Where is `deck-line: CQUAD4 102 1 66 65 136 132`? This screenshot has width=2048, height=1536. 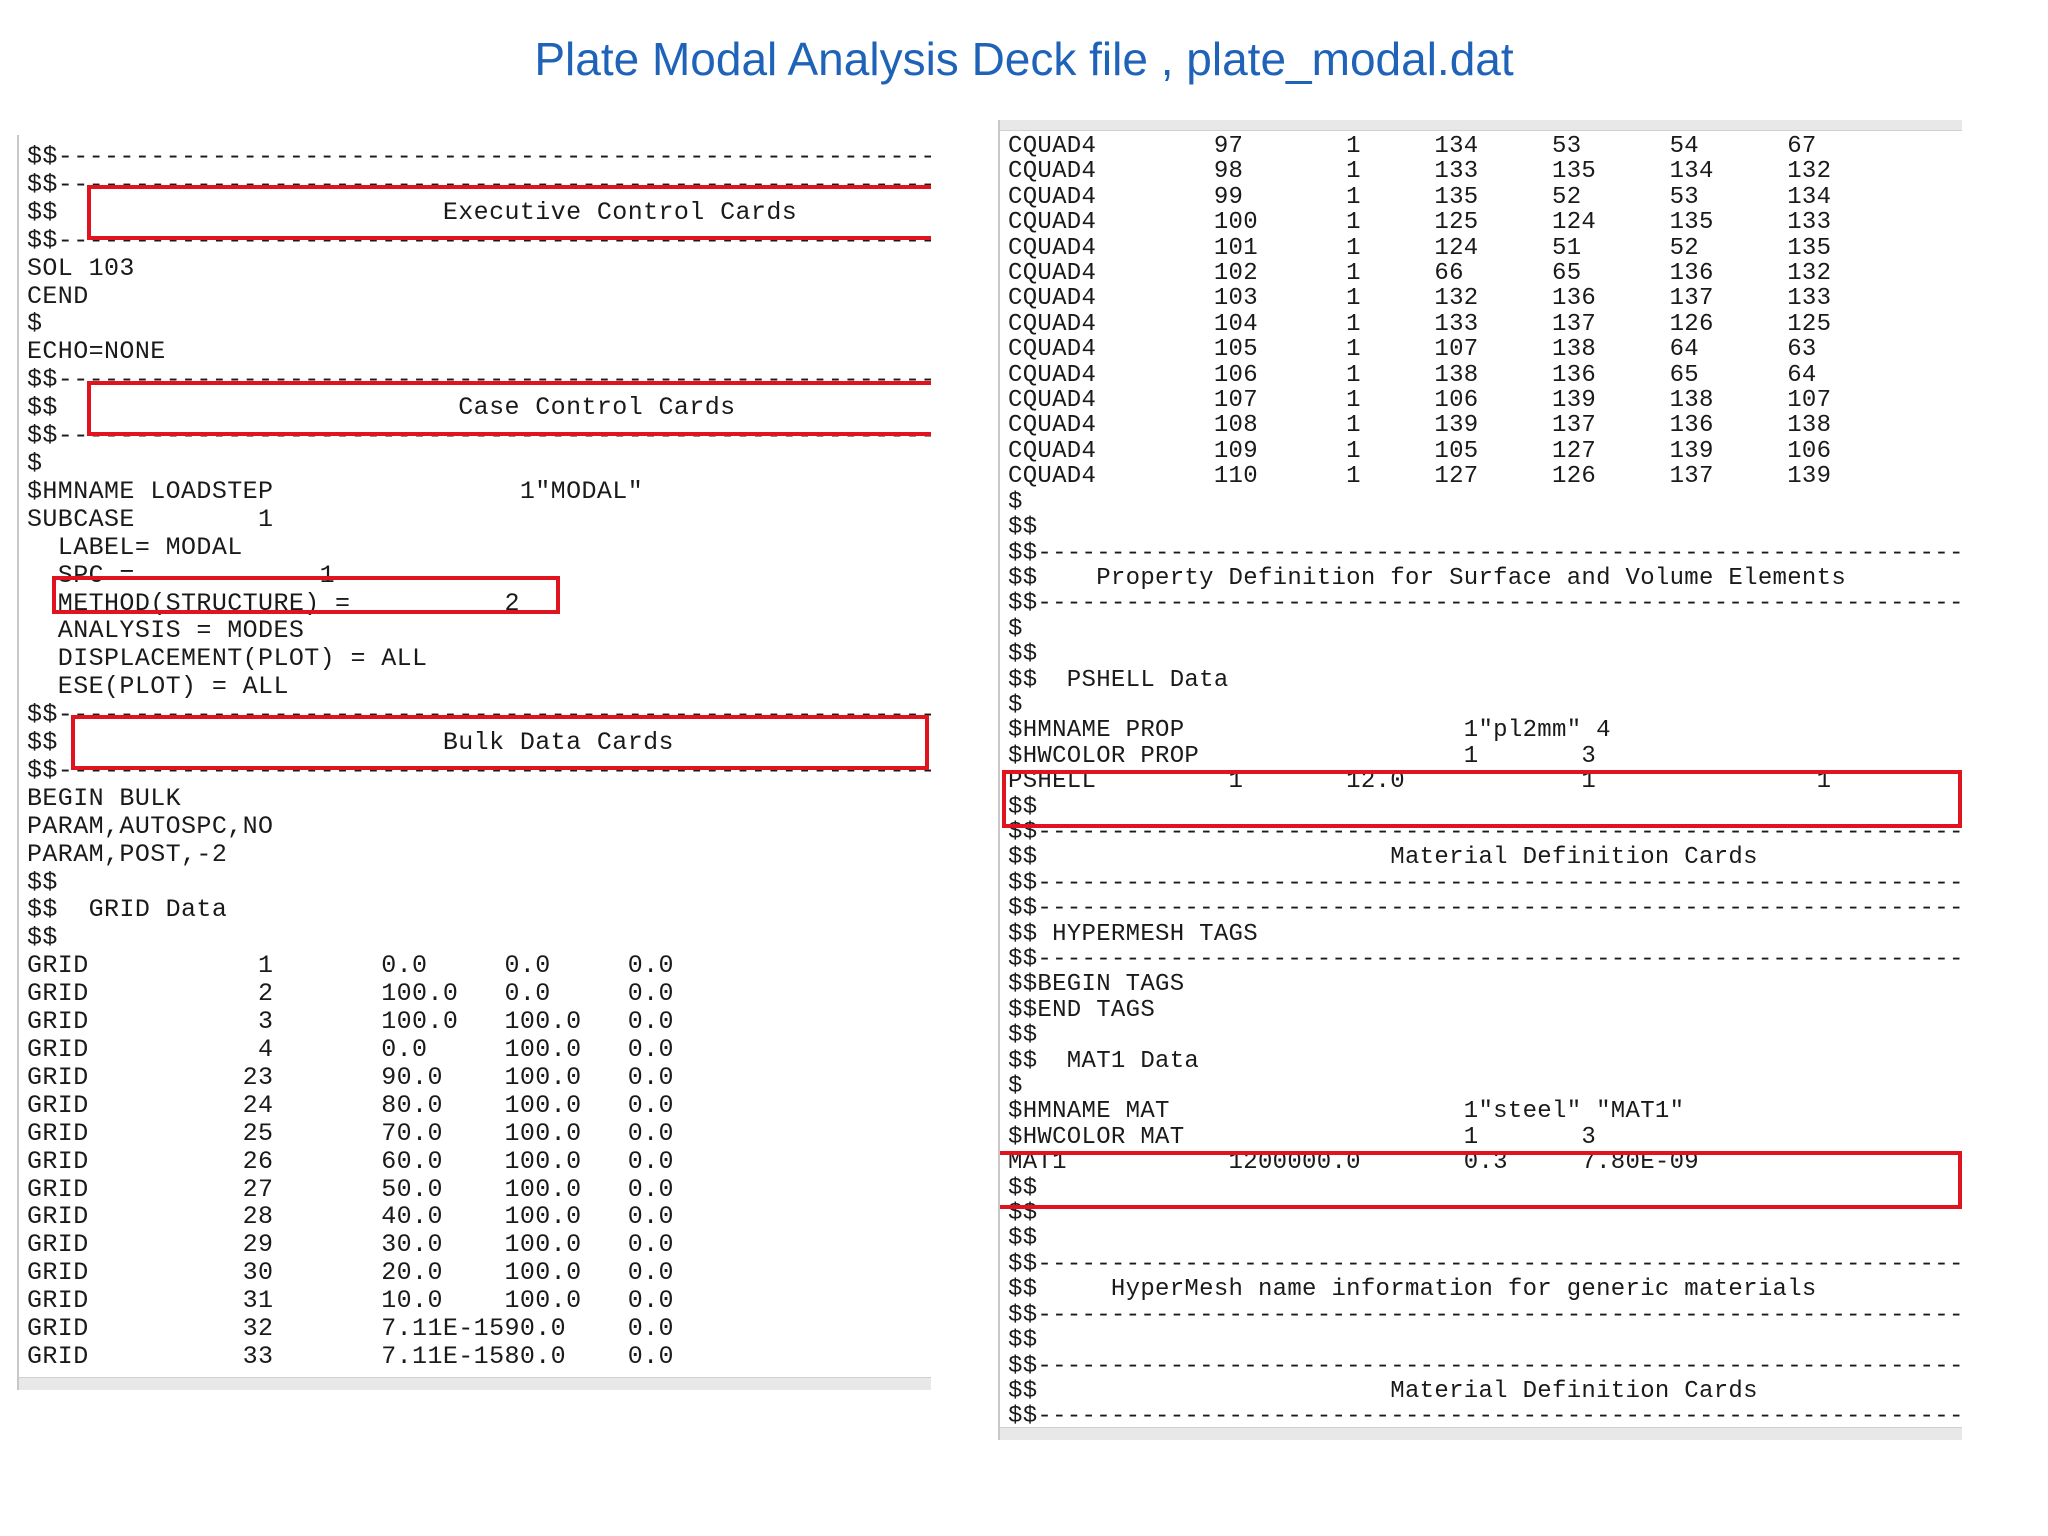 deck-line: CQUAD4 102 1 66 65 136 132 is located at coordinates (1420, 274).